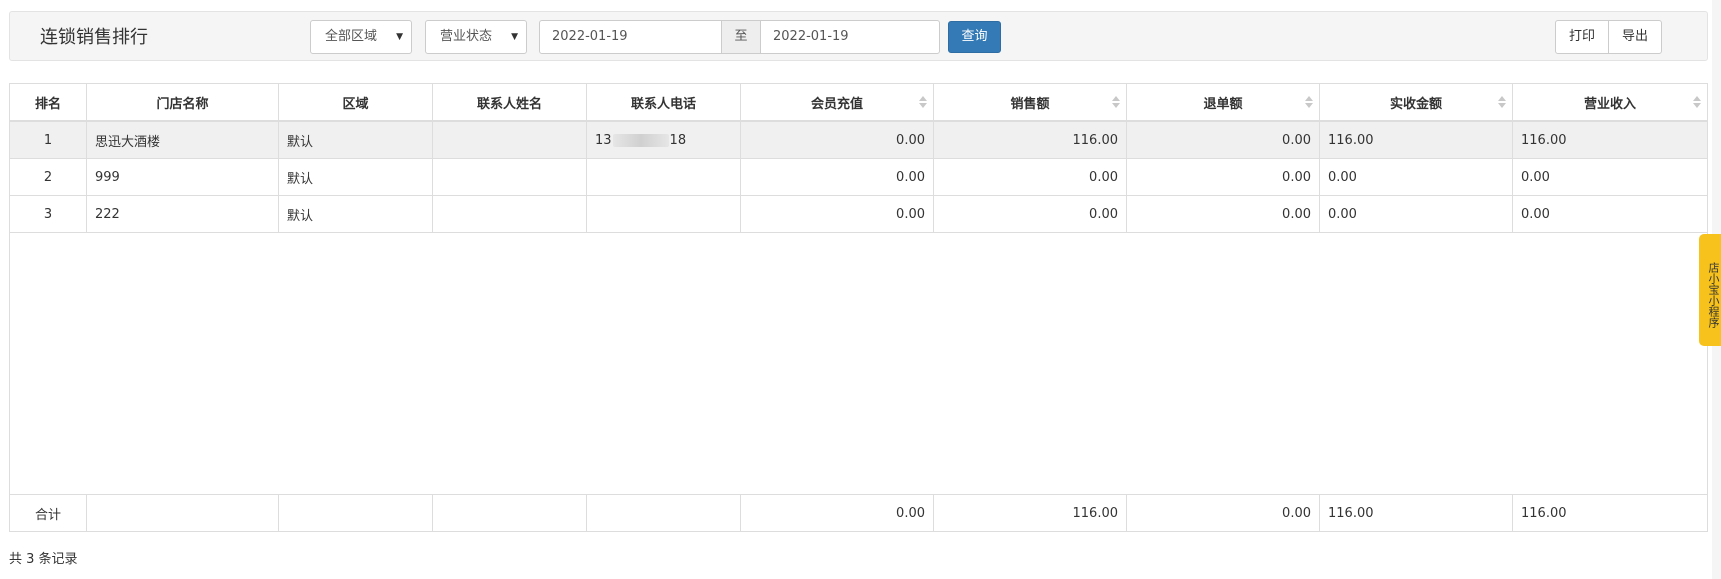 The height and width of the screenshot is (579, 1721). Describe the element at coordinates (1544, 513) in the screenshot. I see `total-income: 116.00` at that location.